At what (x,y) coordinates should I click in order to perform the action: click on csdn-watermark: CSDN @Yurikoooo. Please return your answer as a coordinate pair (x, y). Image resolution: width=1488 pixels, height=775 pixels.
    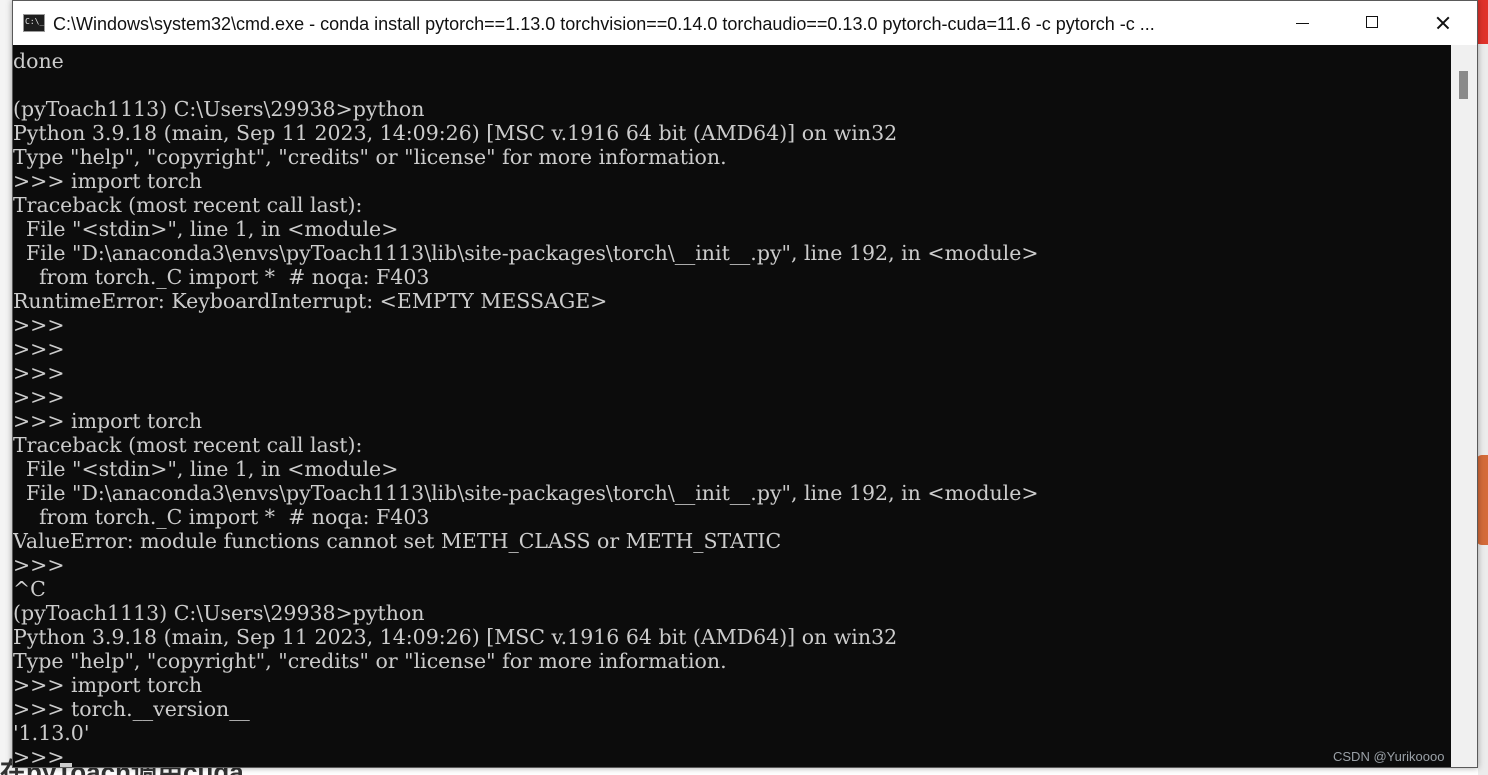
    Looking at the image, I should click on (1389, 756).